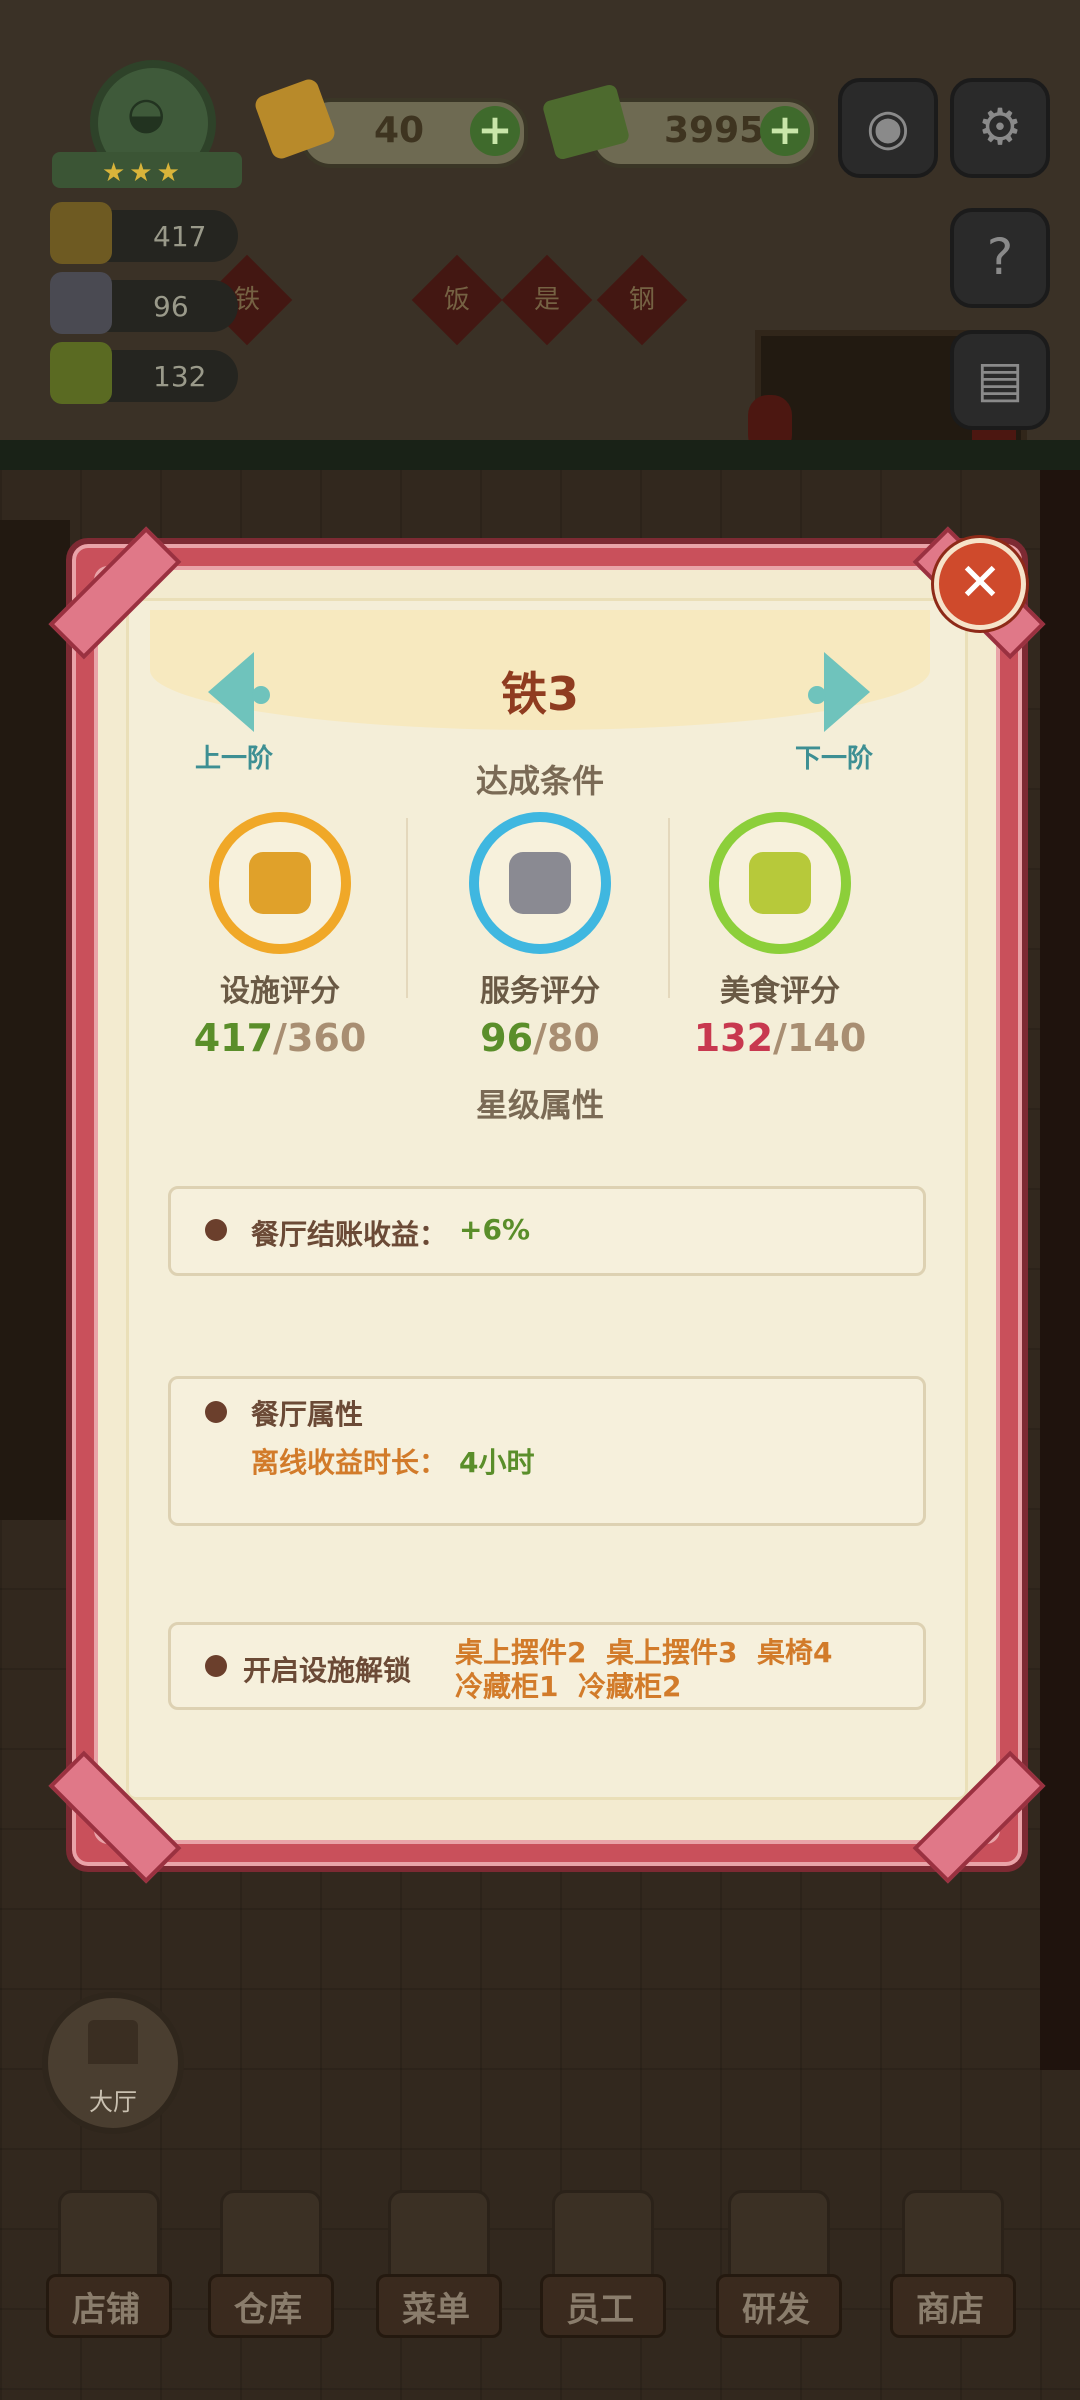  What do you see at coordinates (779, 2265) in the screenshot?
I see `nav-research: 研发` at bounding box center [779, 2265].